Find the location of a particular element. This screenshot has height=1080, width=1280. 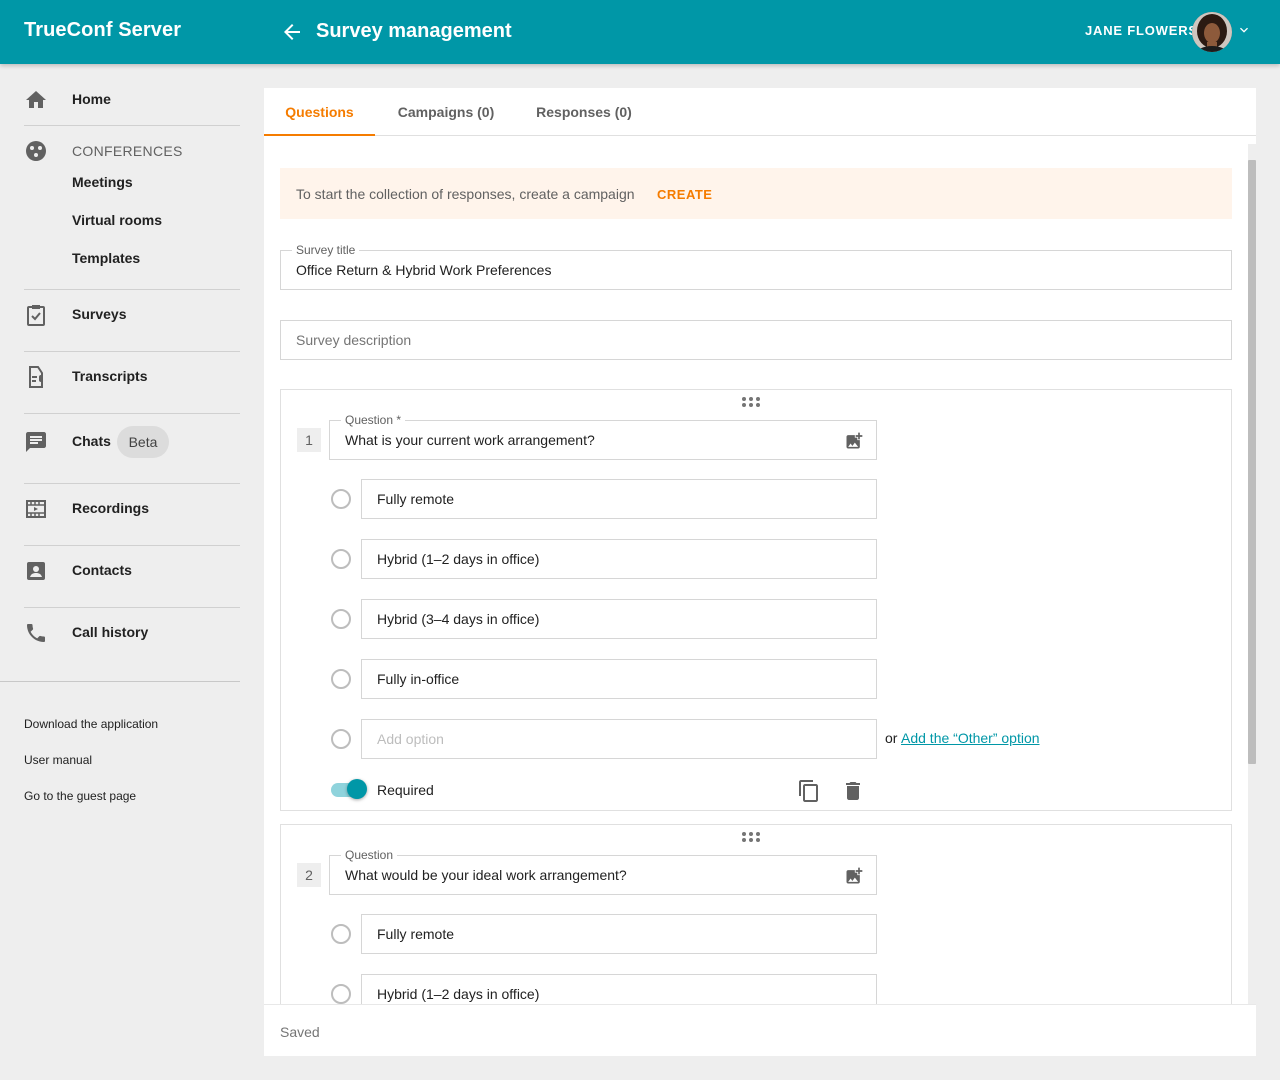

clipboard-check-icon is located at coordinates (36, 315).